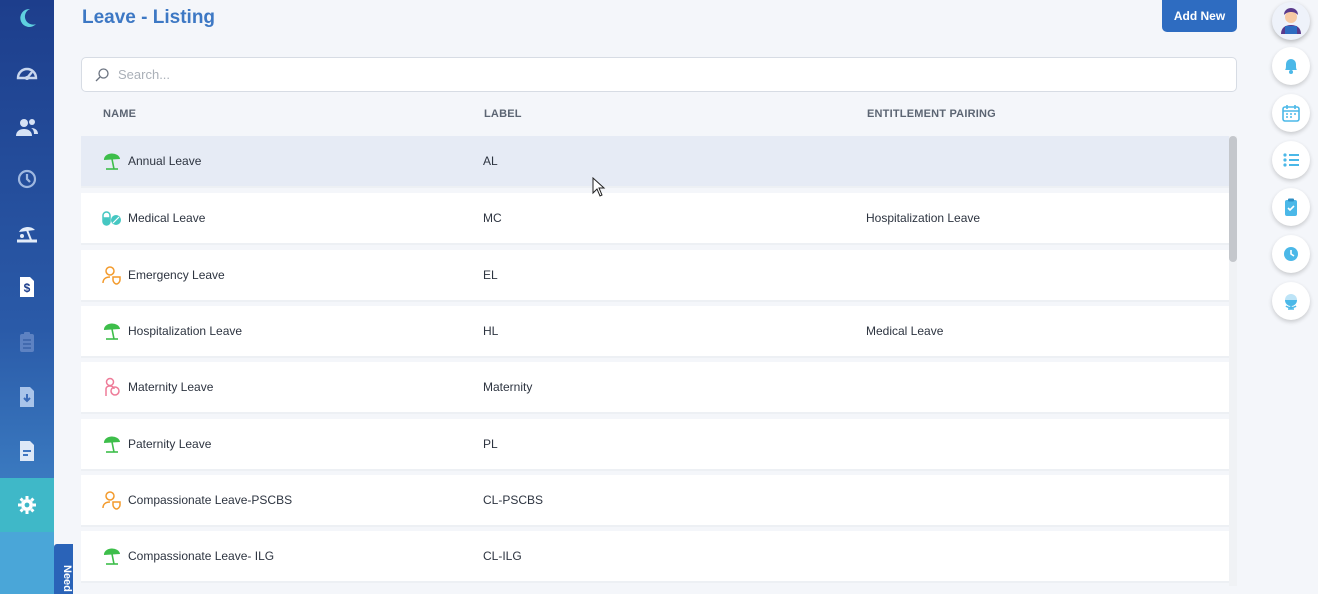 This screenshot has height=594, width=1318. What do you see at coordinates (508, 387) in the screenshot?
I see `leave-label: Maternity` at bounding box center [508, 387].